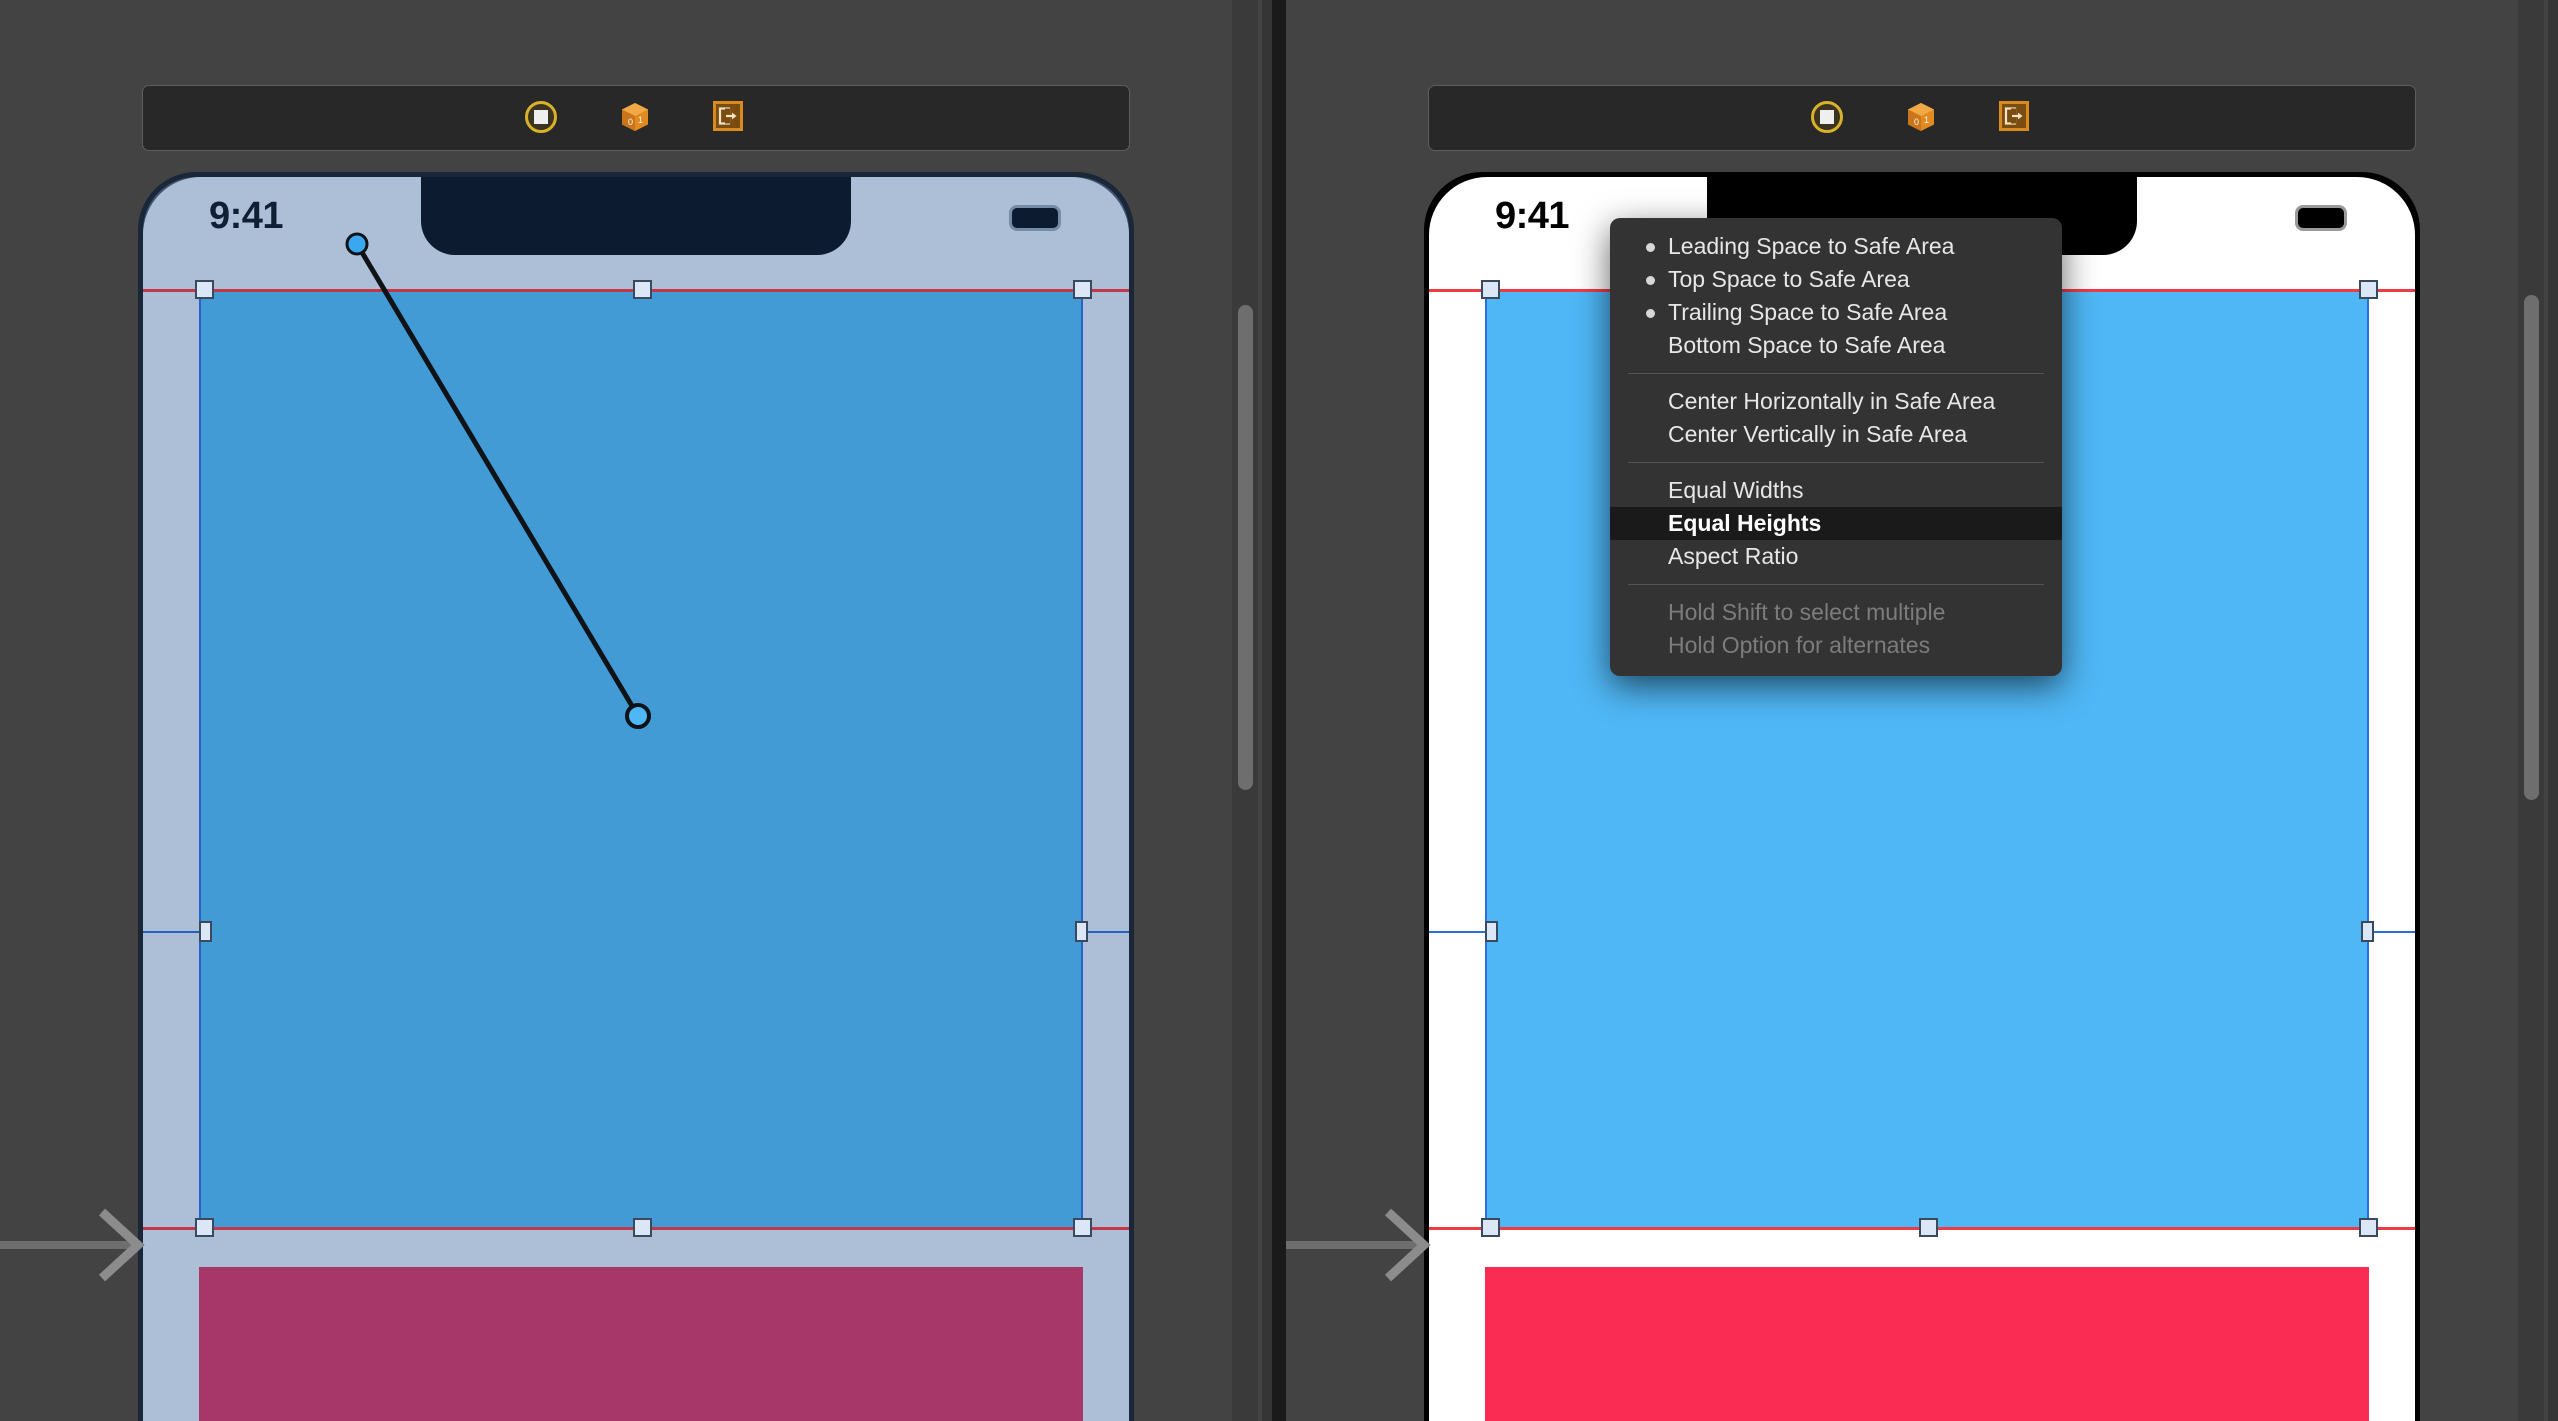 The image size is (2558, 1421). What do you see at coordinates (1836, 490) in the screenshot?
I see `menu-item-equal-widths: Equal Widths` at bounding box center [1836, 490].